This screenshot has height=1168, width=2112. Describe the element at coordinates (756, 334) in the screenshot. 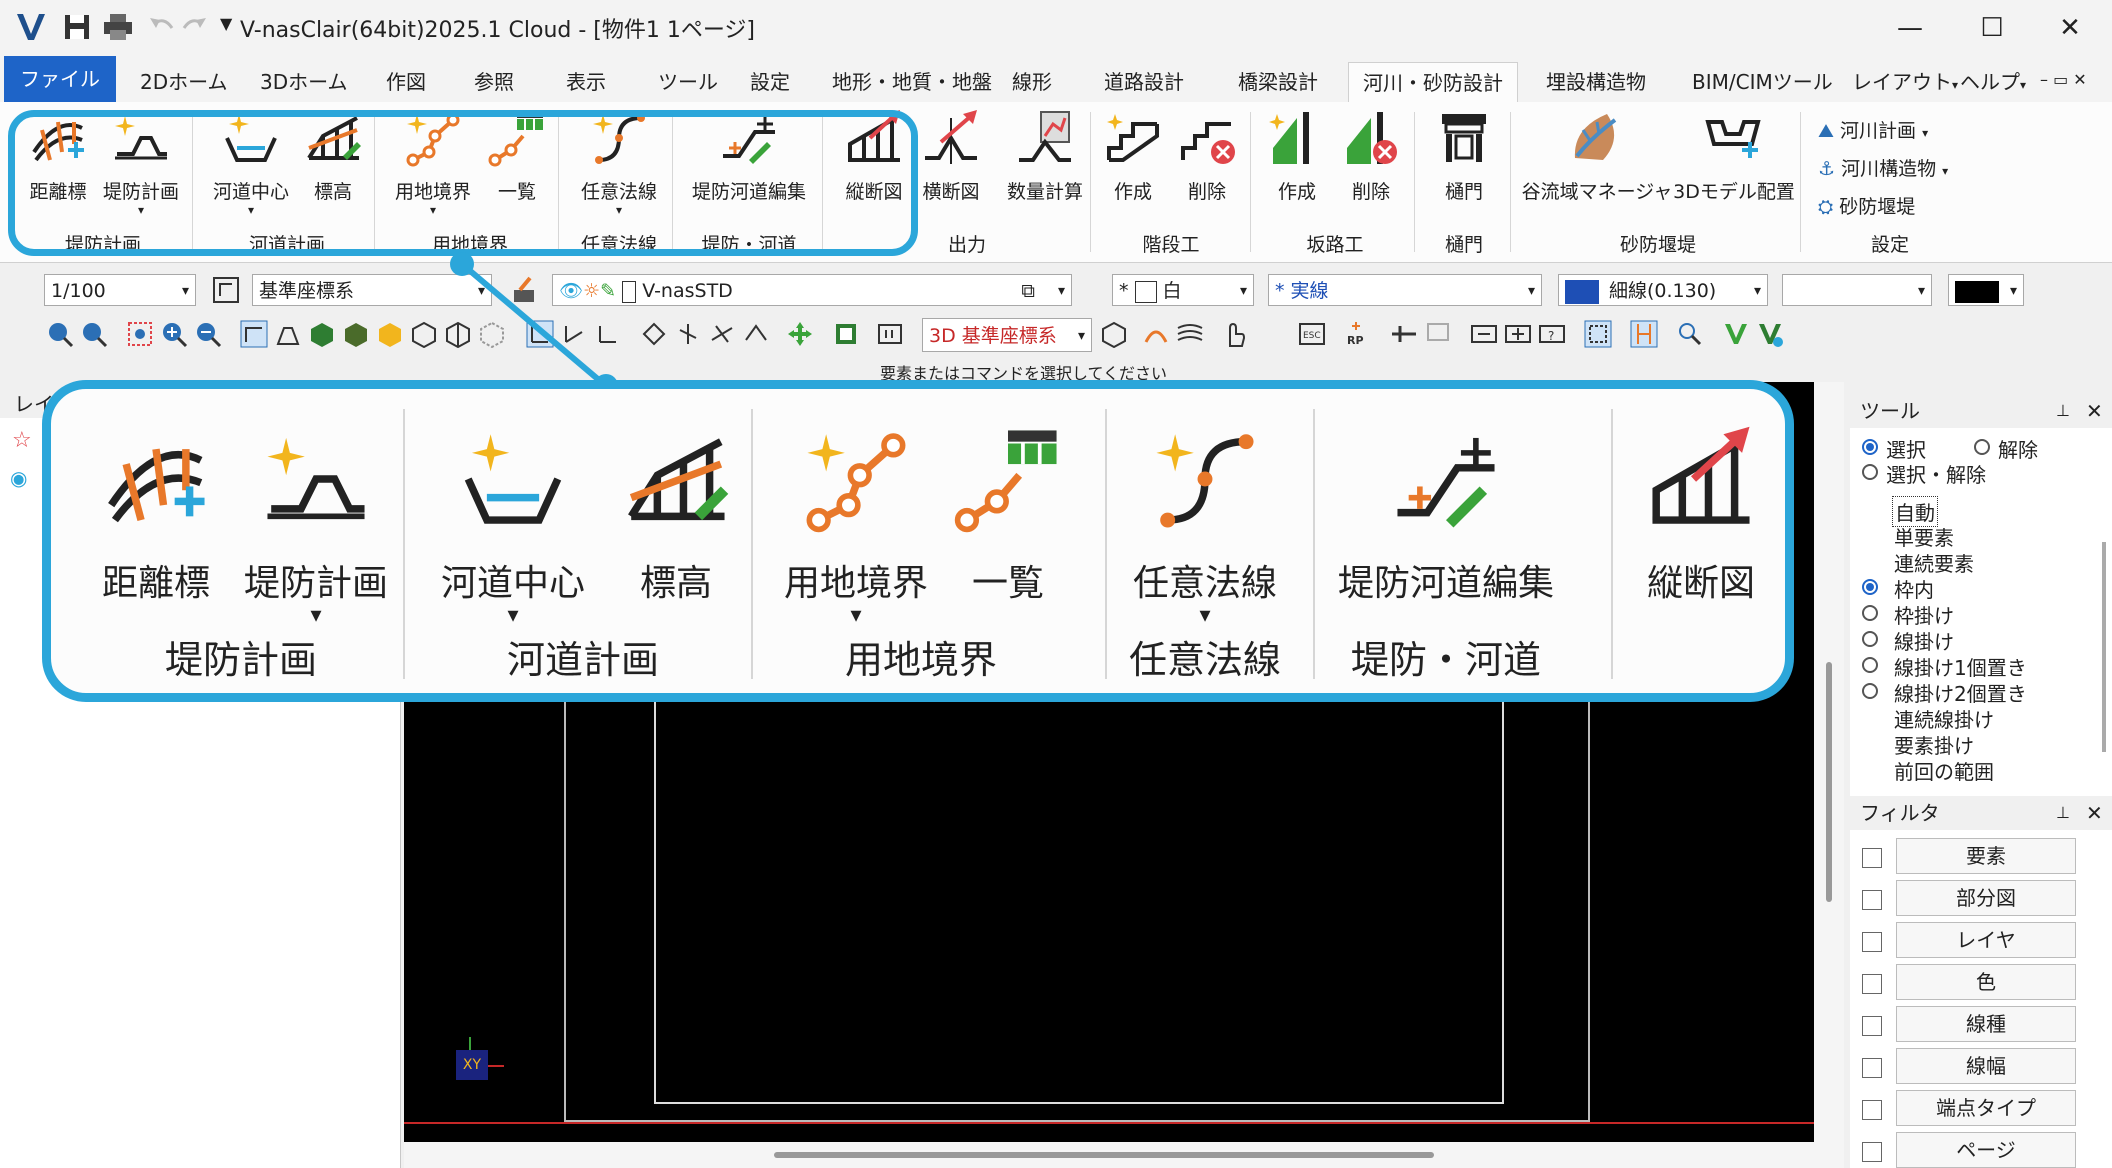

I see `rotate-x-icon` at that location.